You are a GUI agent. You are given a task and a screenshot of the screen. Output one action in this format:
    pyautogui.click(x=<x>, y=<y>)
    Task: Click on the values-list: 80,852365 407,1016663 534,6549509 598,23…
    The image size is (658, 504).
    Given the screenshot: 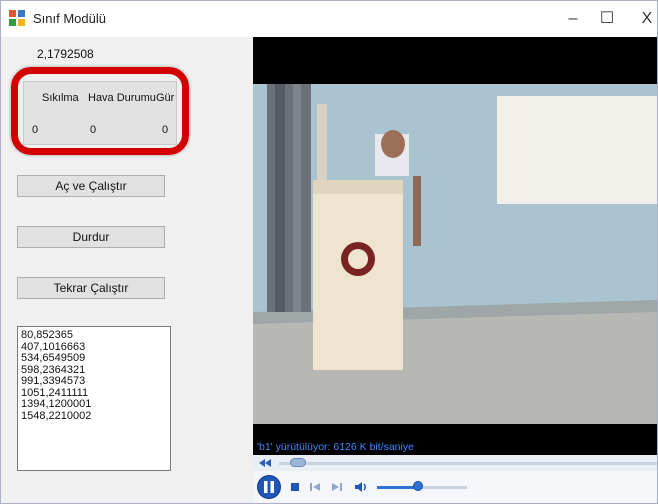 What is the action you would take?
    pyautogui.click(x=94, y=398)
    